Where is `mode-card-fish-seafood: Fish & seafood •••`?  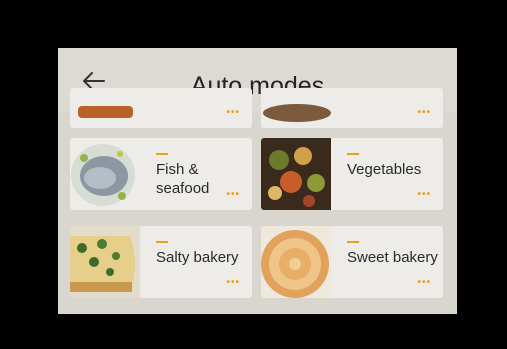 mode-card-fish-seafood: Fish & seafood ••• is located at coordinates (161, 174).